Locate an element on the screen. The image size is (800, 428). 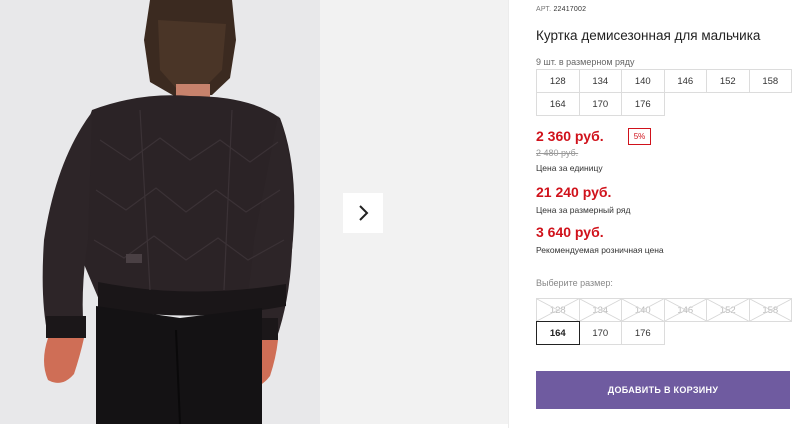
size-run-cell: 128 is located at coordinates (558, 81).